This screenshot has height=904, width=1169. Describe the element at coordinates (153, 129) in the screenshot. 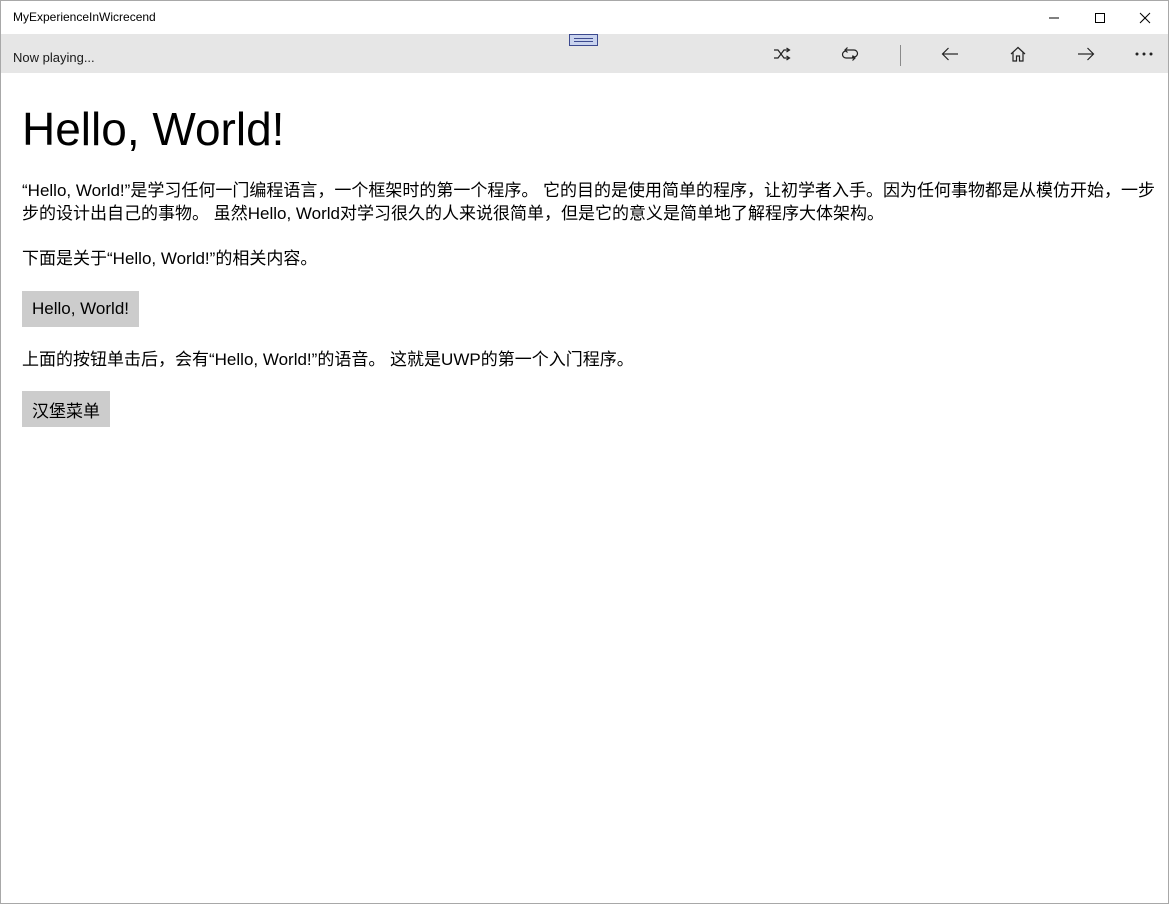

I see `page-title: Hello, World!` at that location.